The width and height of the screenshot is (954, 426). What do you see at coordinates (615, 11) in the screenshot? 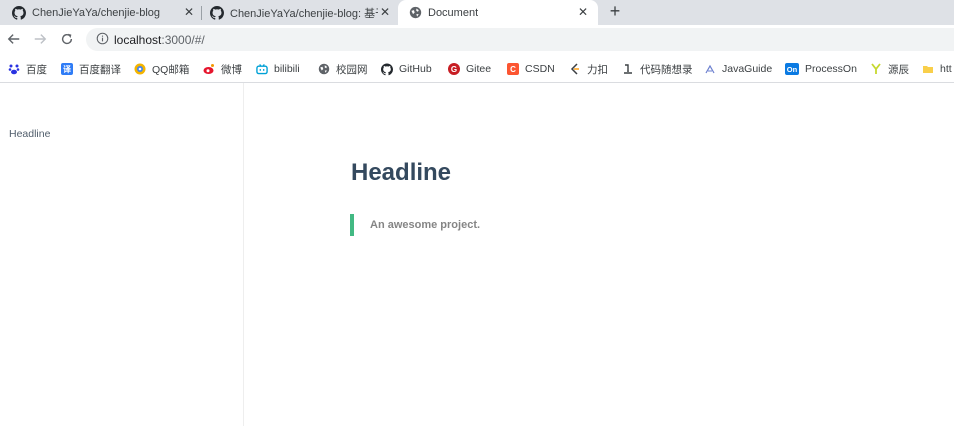
I see `new-tab-button: +` at bounding box center [615, 11].